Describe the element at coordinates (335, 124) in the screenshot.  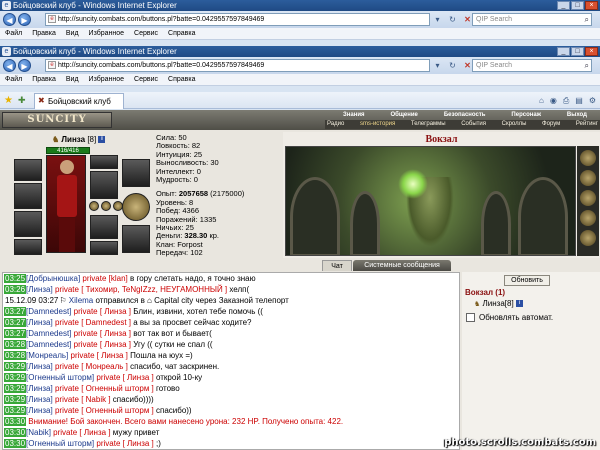
I see `subnav-radio: Радио` at that location.